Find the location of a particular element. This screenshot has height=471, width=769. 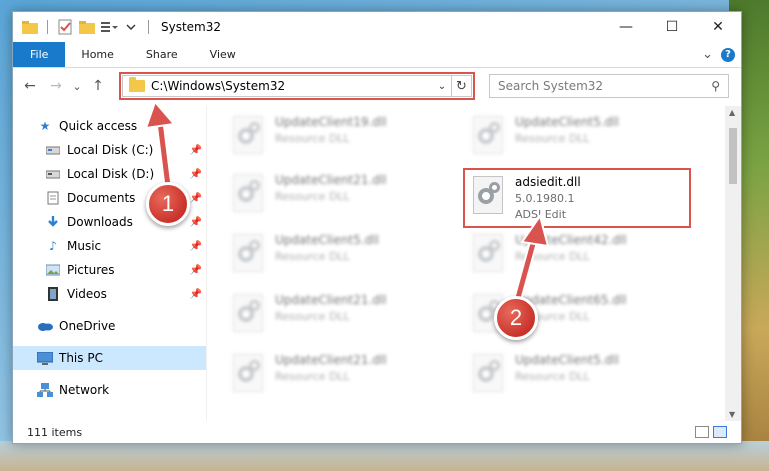

cloud-icon is located at coordinates (45, 326).